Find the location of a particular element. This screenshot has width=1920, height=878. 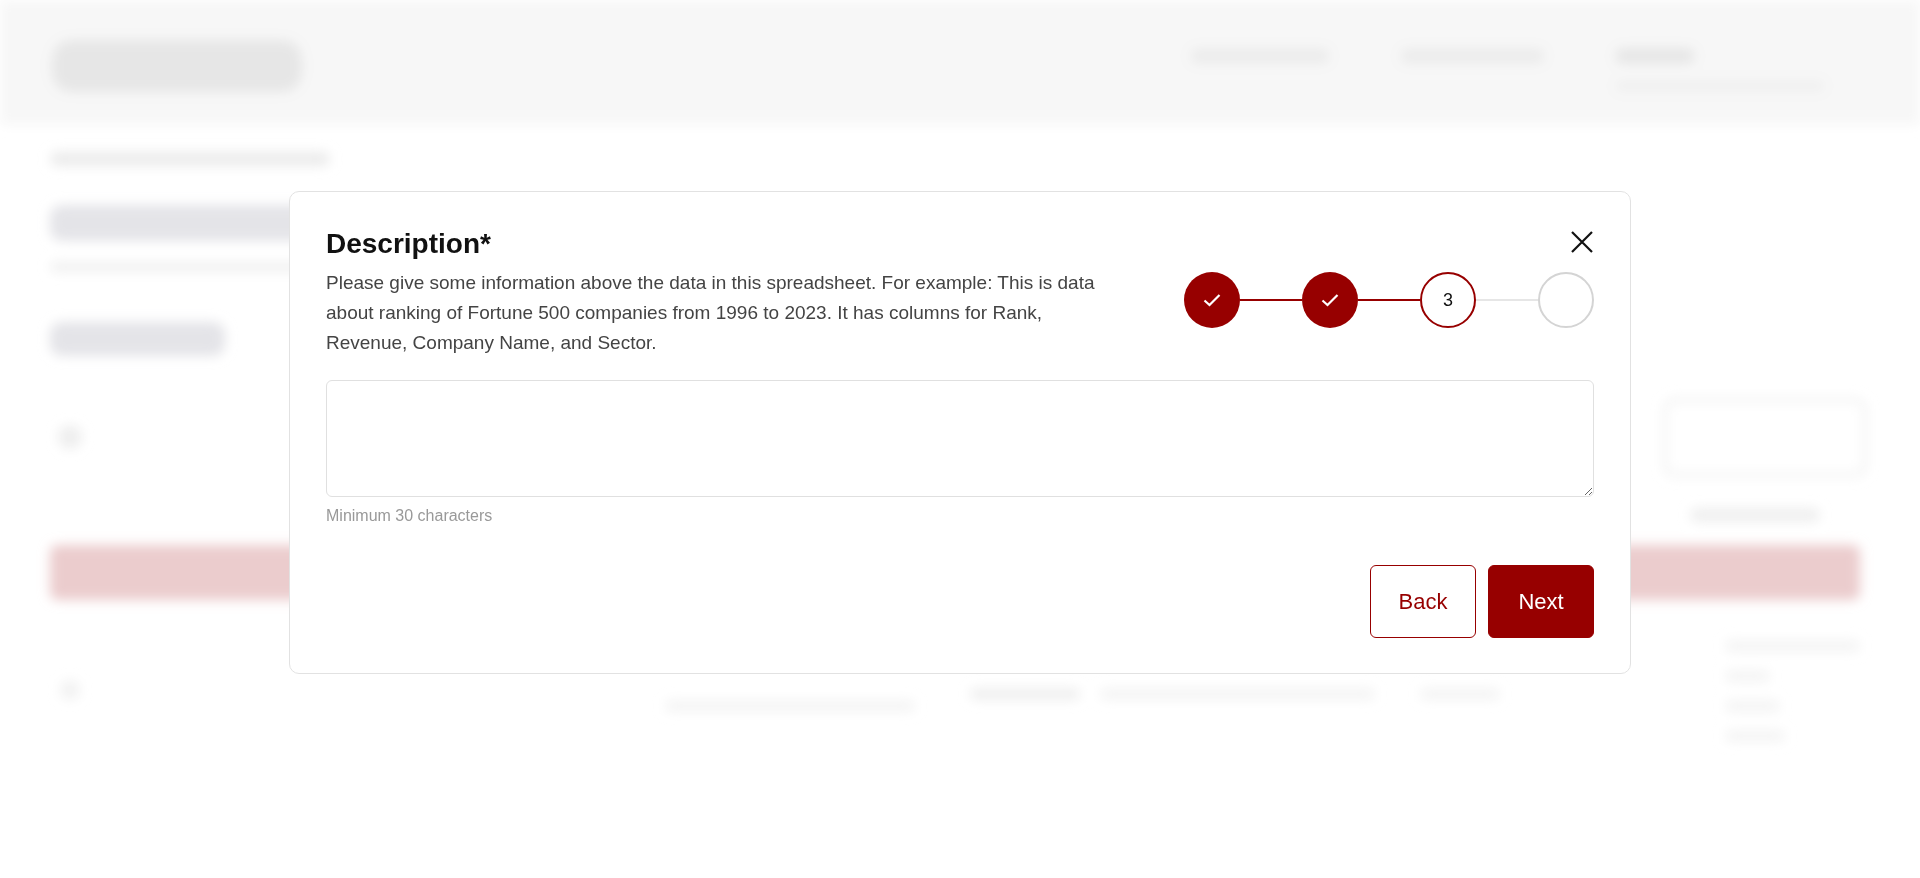

close-icon is located at coordinates (1582, 242).